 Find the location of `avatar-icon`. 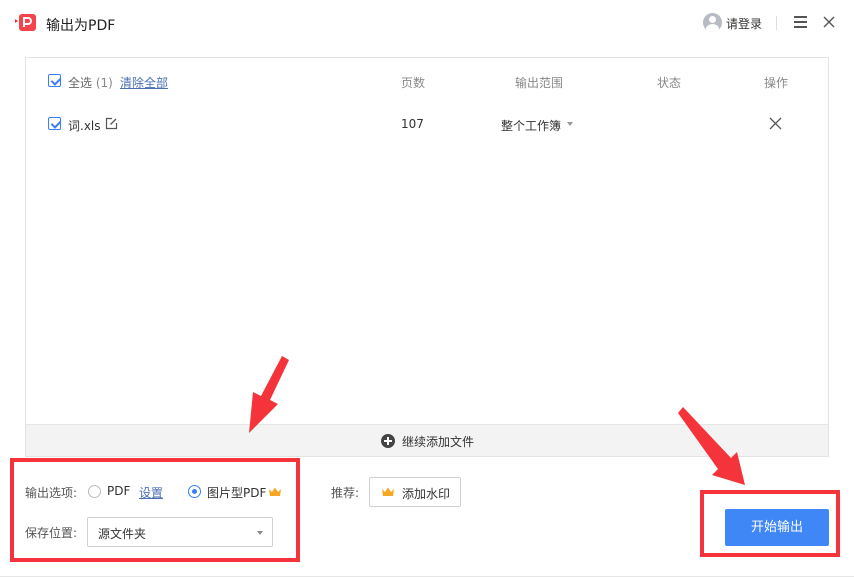

avatar-icon is located at coordinates (712, 22).